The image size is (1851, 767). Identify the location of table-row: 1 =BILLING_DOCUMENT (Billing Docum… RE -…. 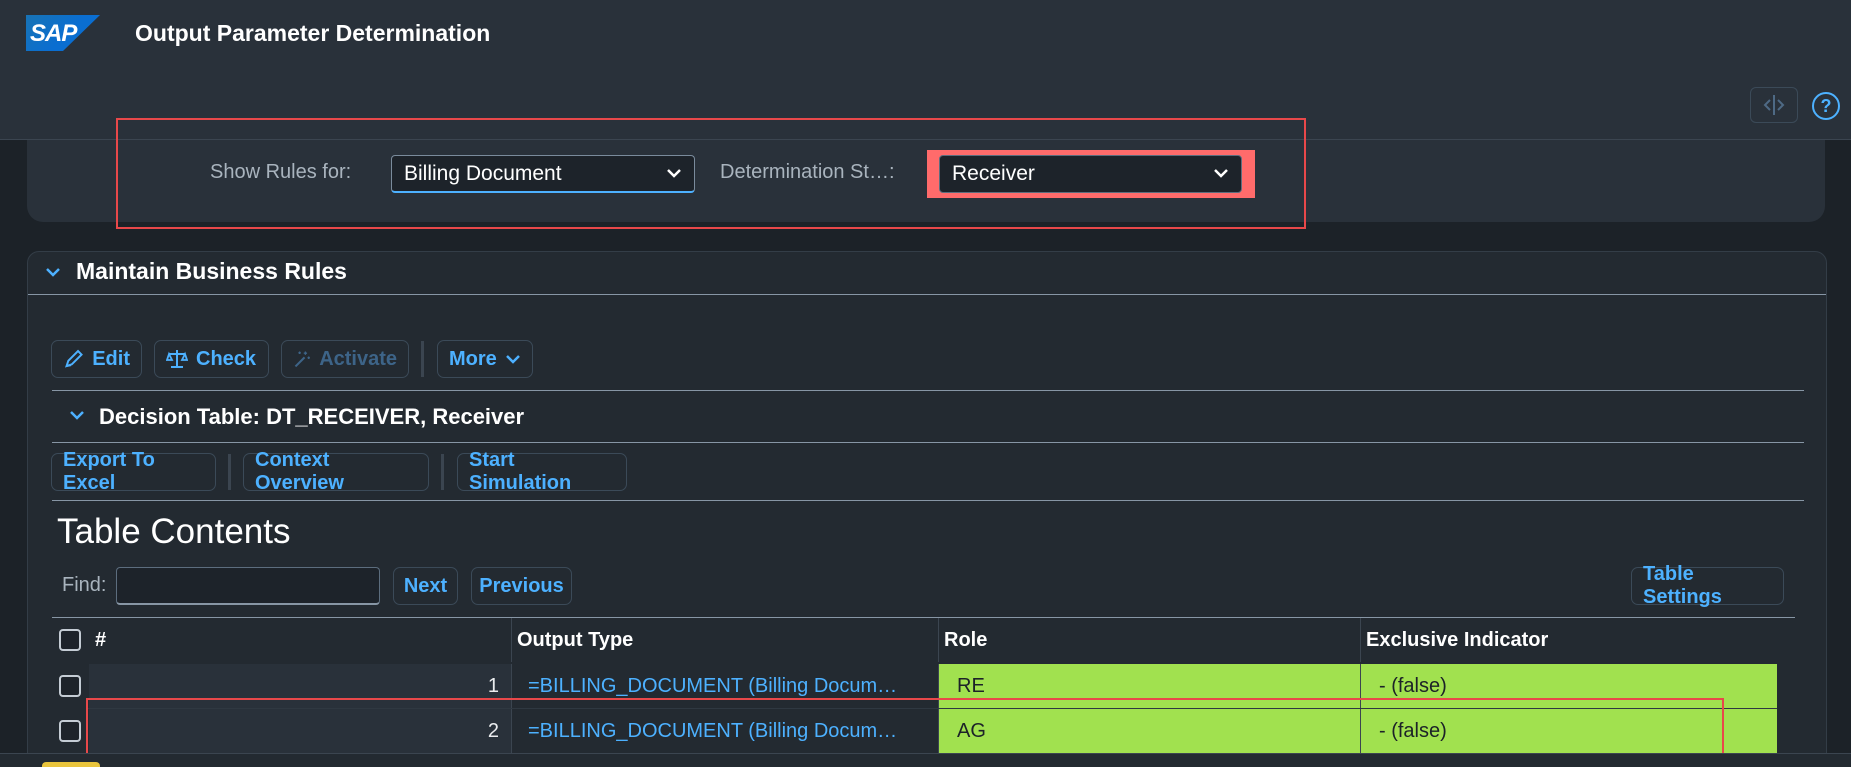
(914, 686).